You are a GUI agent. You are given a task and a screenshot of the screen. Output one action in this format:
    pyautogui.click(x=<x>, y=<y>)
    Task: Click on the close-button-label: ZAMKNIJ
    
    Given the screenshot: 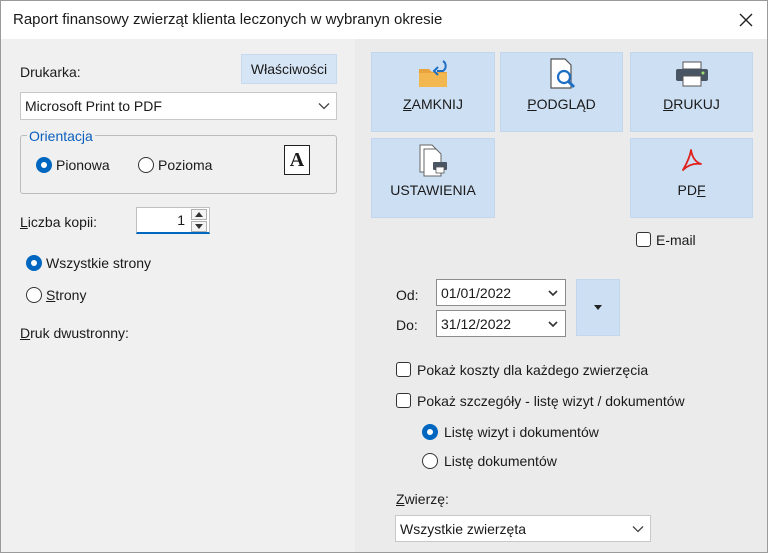 What is the action you would take?
    pyautogui.click(x=433, y=104)
    